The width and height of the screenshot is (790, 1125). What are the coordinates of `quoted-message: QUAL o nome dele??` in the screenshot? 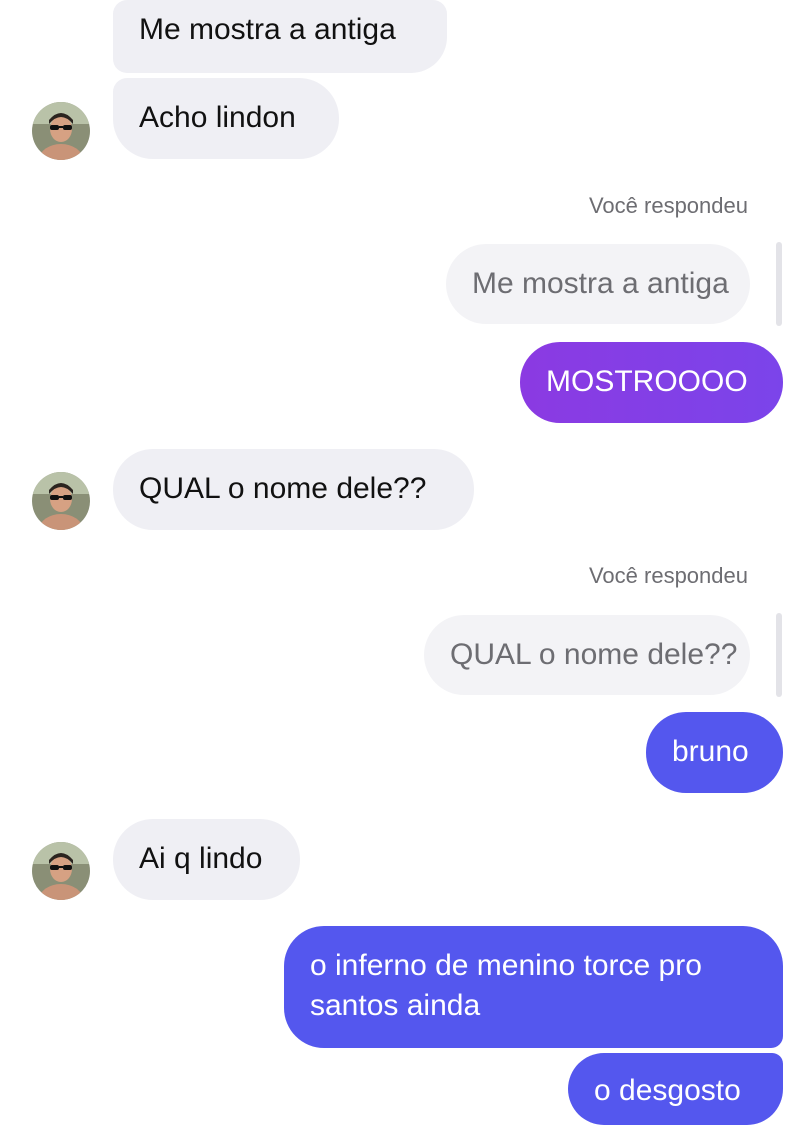 It's located at (587, 655).